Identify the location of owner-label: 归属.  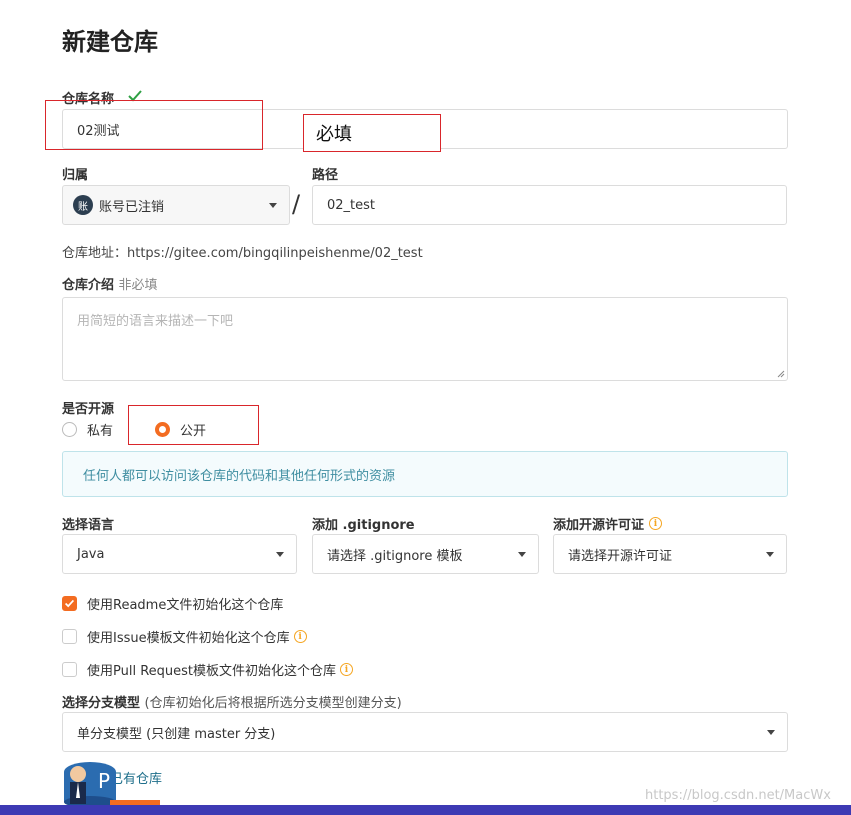
(75, 175).